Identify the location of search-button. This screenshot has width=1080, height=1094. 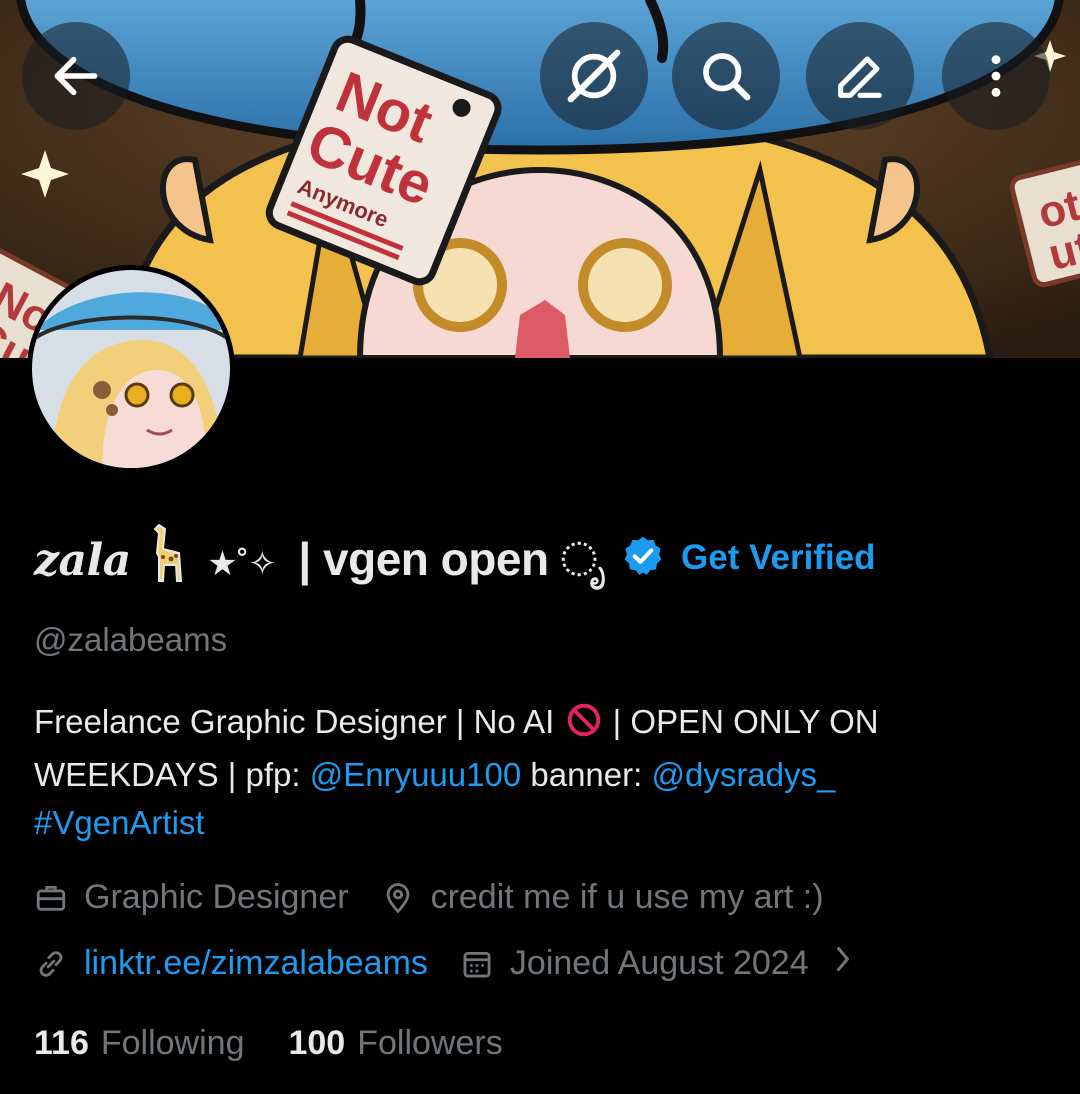
(726, 76).